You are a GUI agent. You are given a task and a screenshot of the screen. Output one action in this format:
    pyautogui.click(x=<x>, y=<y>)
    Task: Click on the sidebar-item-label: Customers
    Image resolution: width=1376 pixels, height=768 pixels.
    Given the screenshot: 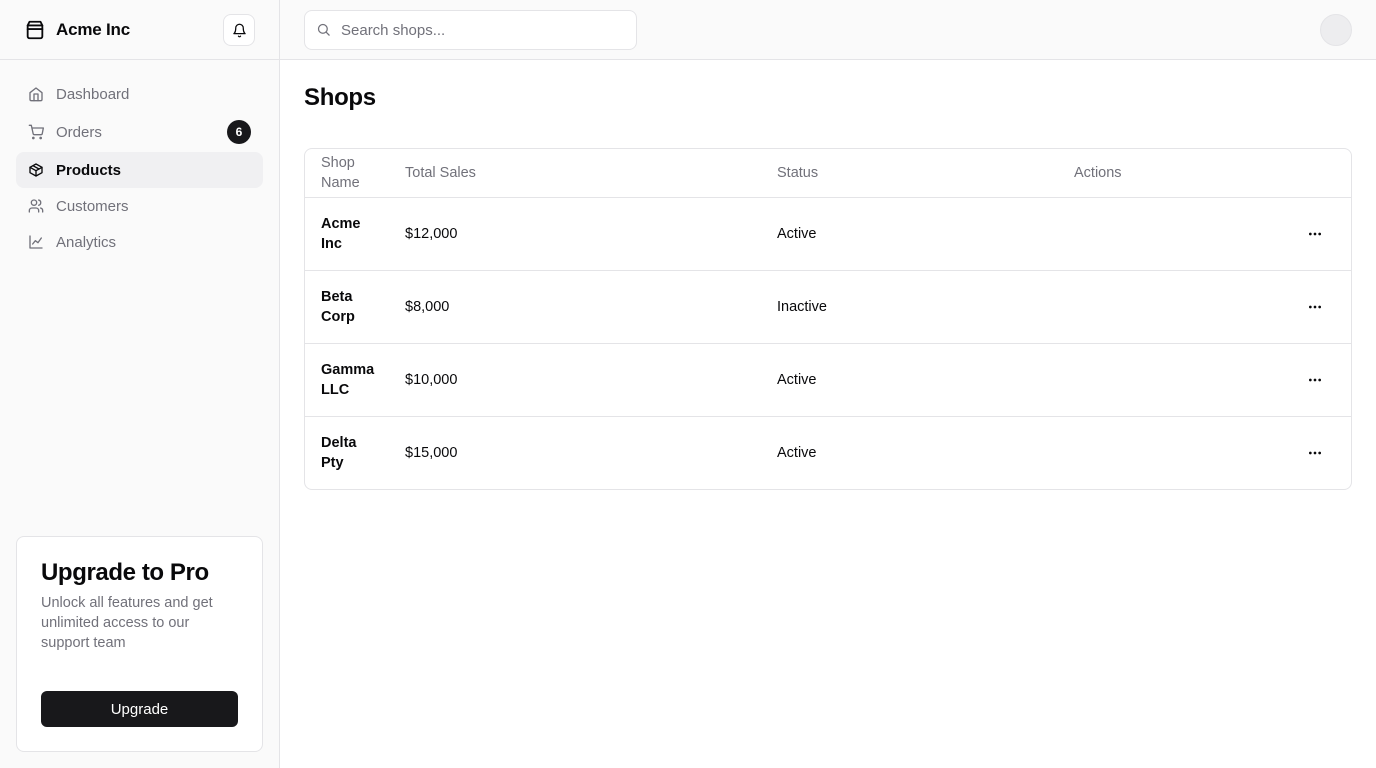 What is the action you would take?
    pyautogui.click(x=92, y=206)
    